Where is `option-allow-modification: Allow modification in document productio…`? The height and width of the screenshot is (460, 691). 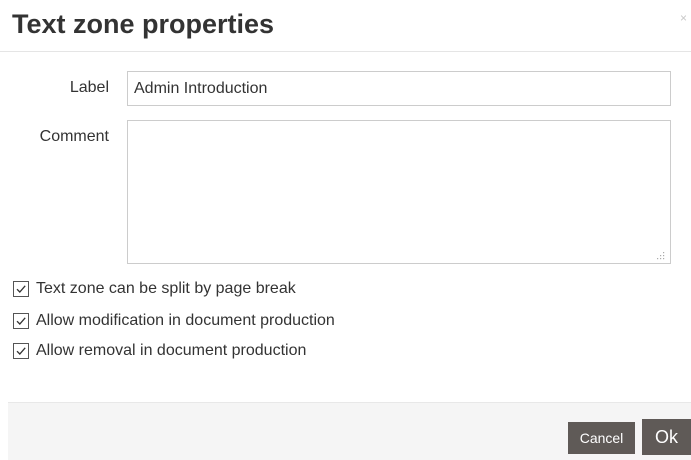
option-allow-modification: Allow modification in document productio… is located at coordinates (174, 321).